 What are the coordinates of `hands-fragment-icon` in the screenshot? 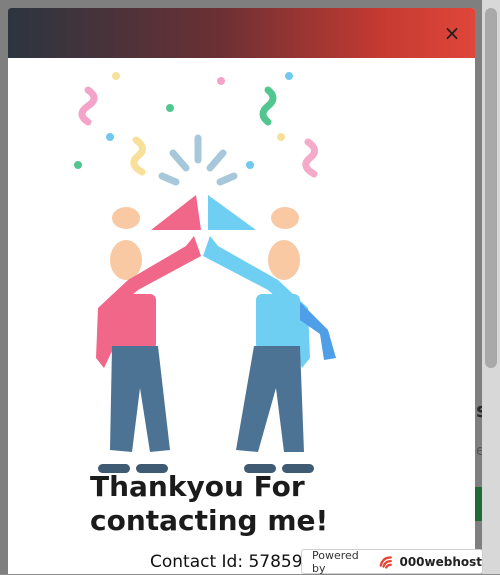 It's located at (205, 212).